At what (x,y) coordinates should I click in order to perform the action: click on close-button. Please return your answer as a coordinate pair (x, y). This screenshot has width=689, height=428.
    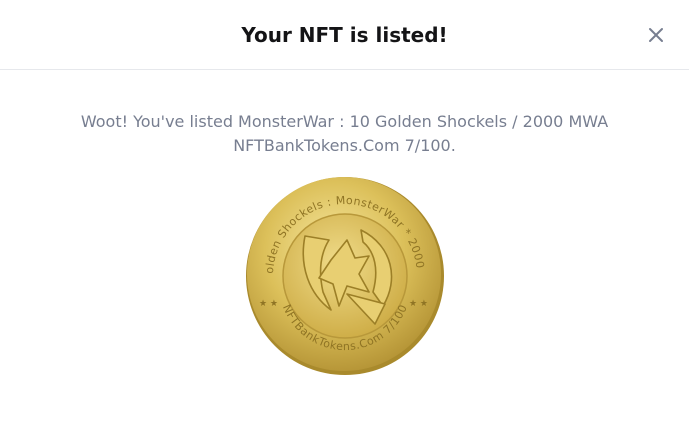
    Looking at the image, I should click on (656, 35).